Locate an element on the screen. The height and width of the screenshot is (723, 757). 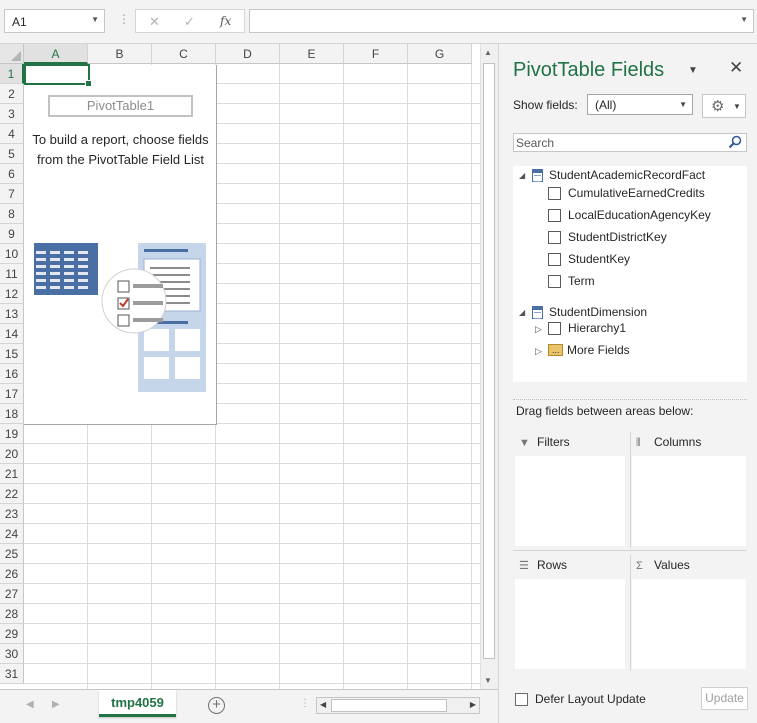
row-header-5: 5 is located at coordinates (12, 154).